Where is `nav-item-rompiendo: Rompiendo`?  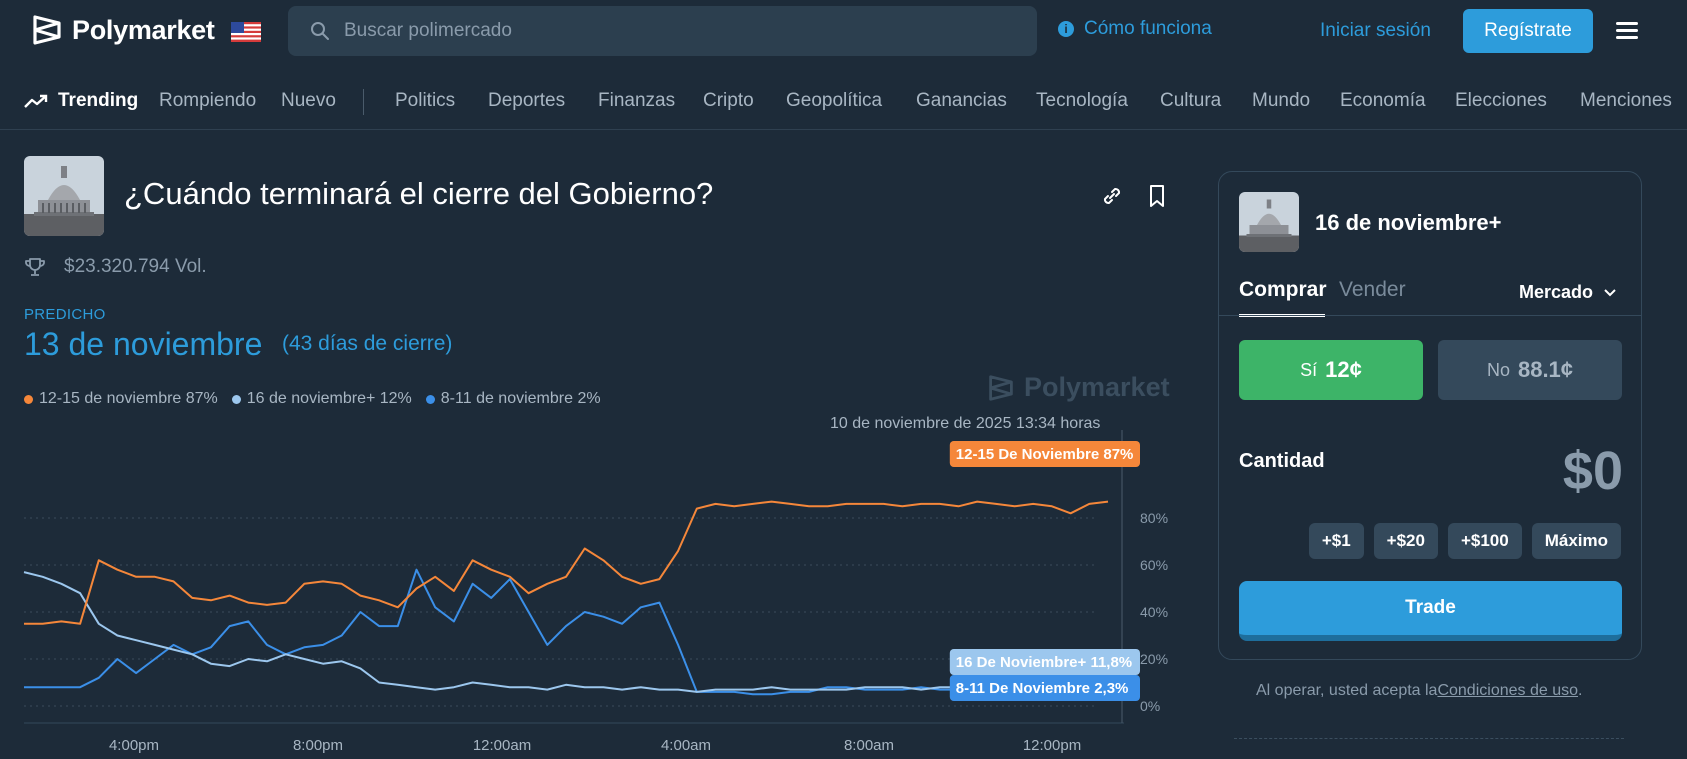 nav-item-rompiendo: Rompiendo is located at coordinates (207, 101).